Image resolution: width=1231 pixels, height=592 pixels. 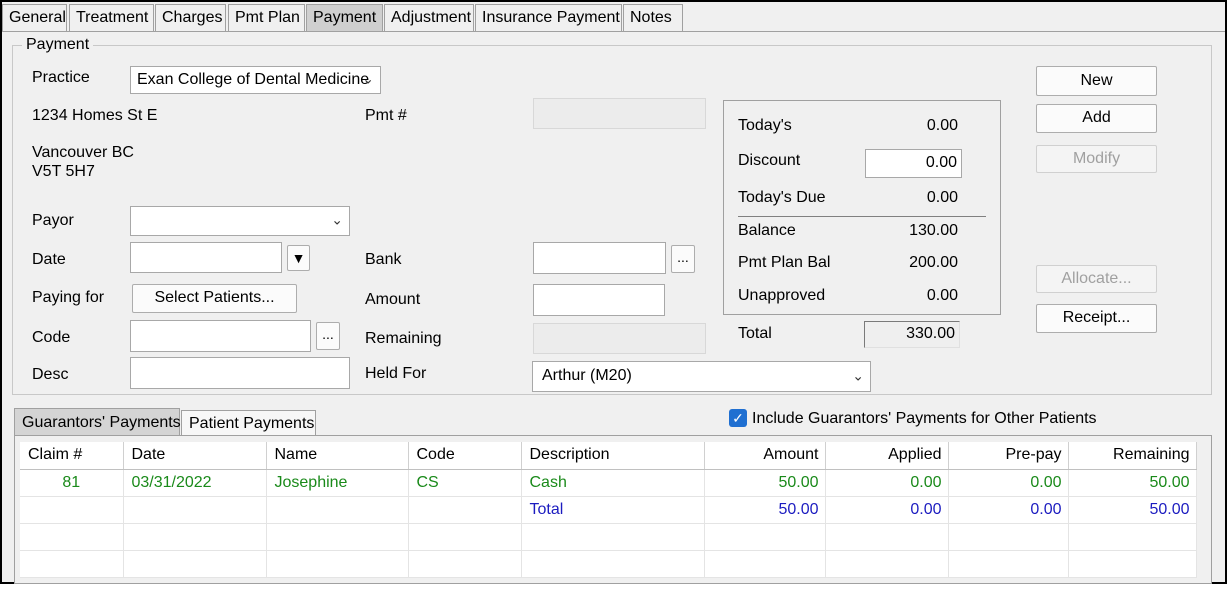 What do you see at coordinates (337, 510) in the screenshot?
I see `cell-name` at bounding box center [337, 510].